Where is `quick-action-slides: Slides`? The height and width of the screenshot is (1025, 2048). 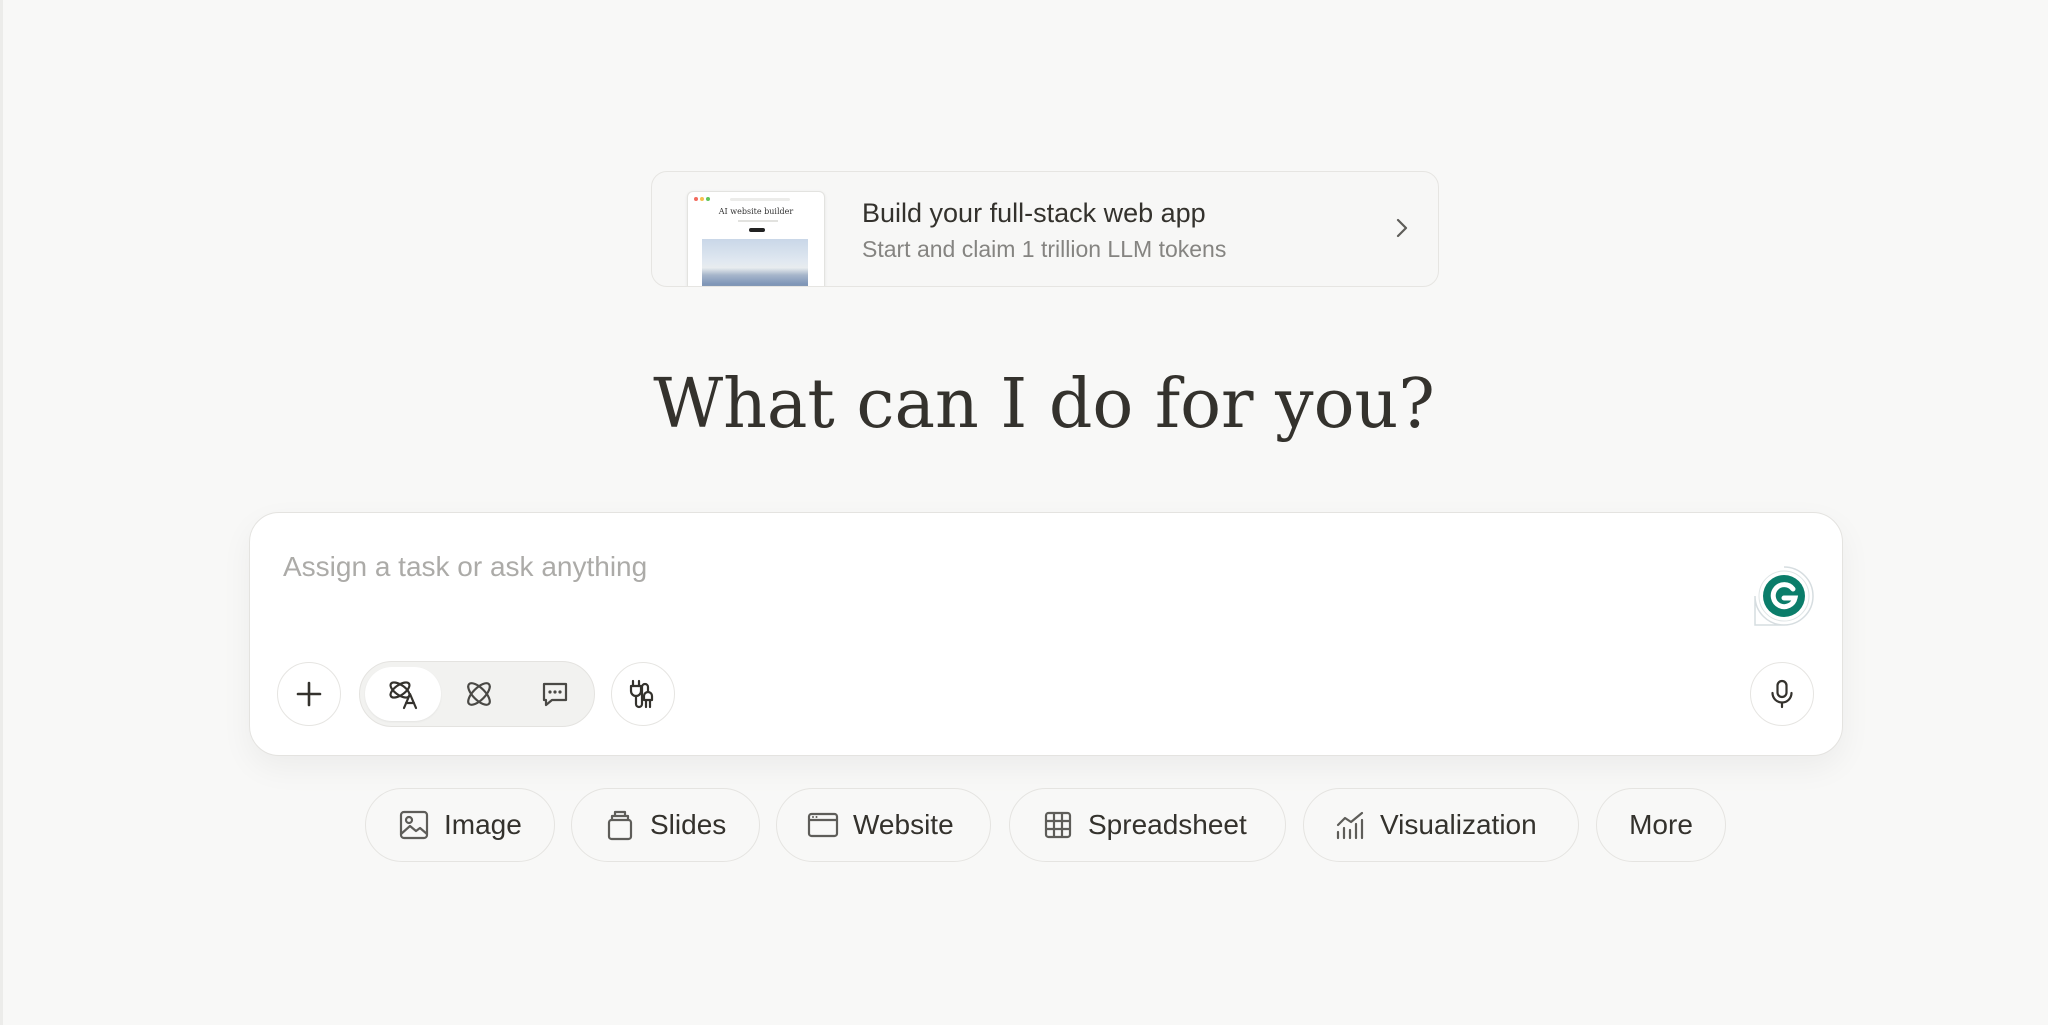
quick-action-slides: Slides is located at coordinates (665, 825).